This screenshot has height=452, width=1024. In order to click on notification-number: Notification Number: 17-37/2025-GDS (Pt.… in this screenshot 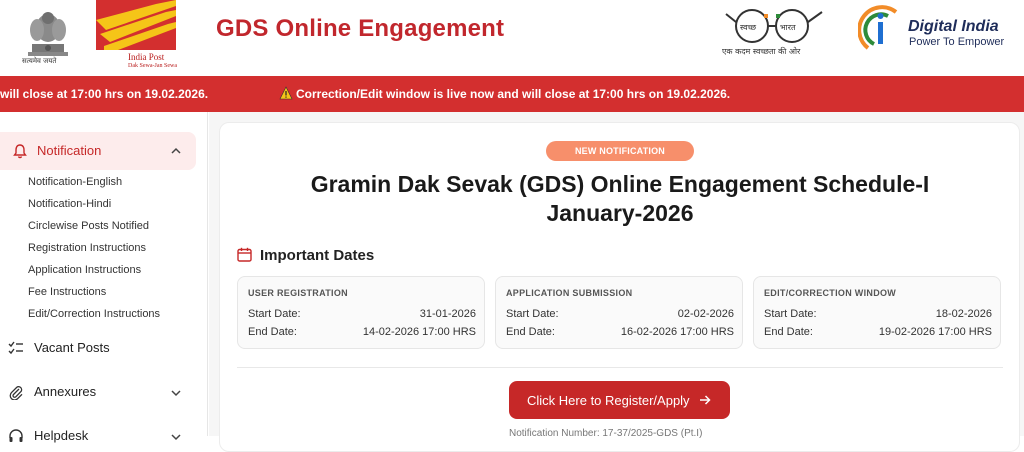, I will do `click(606, 433)`.